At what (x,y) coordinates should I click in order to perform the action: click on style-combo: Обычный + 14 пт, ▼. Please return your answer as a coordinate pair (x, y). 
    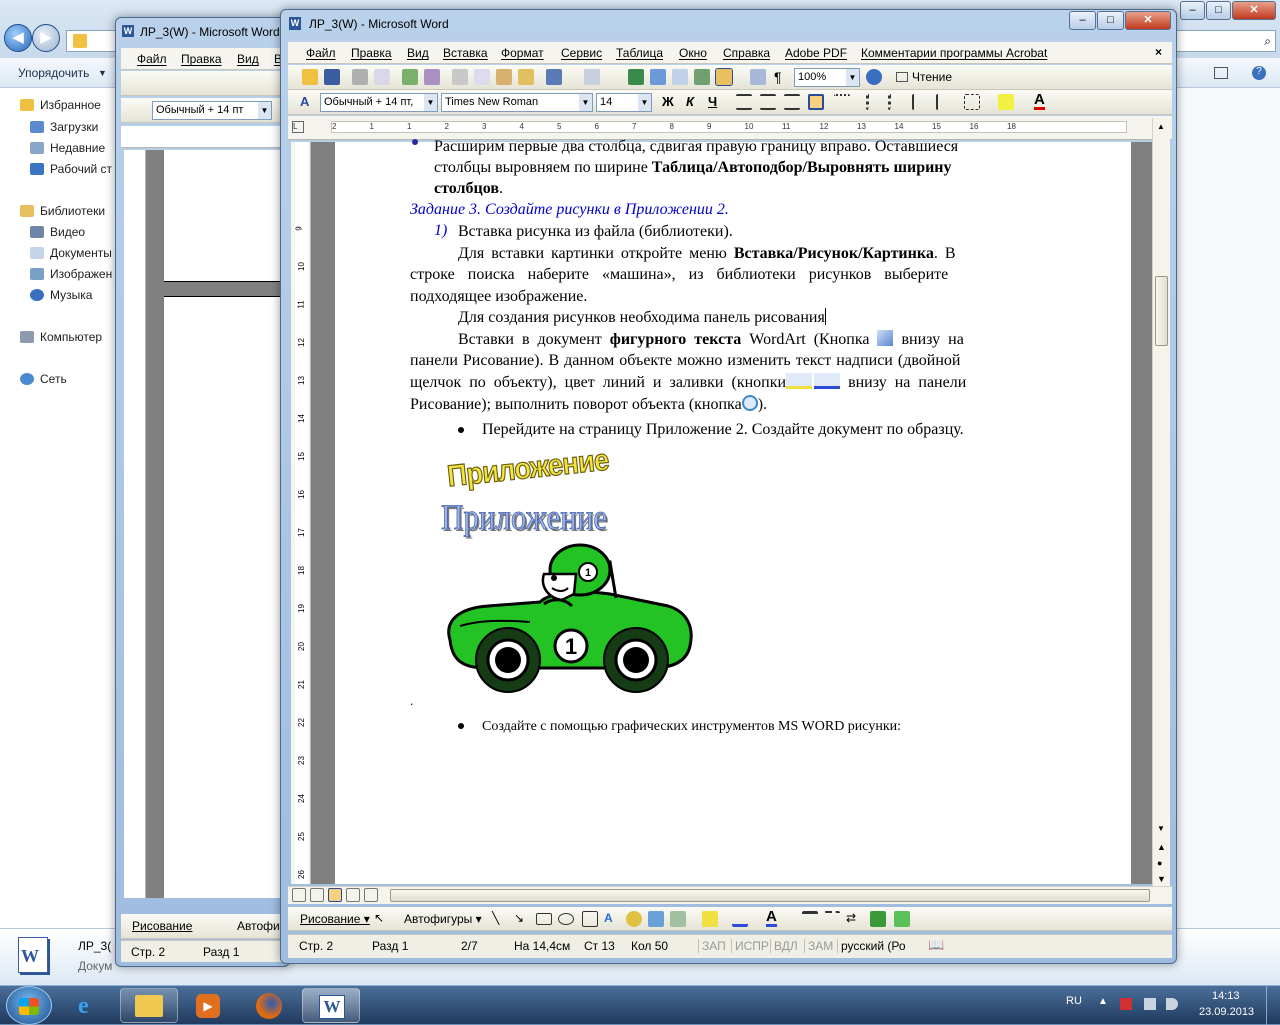
    Looking at the image, I should click on (379, 102).